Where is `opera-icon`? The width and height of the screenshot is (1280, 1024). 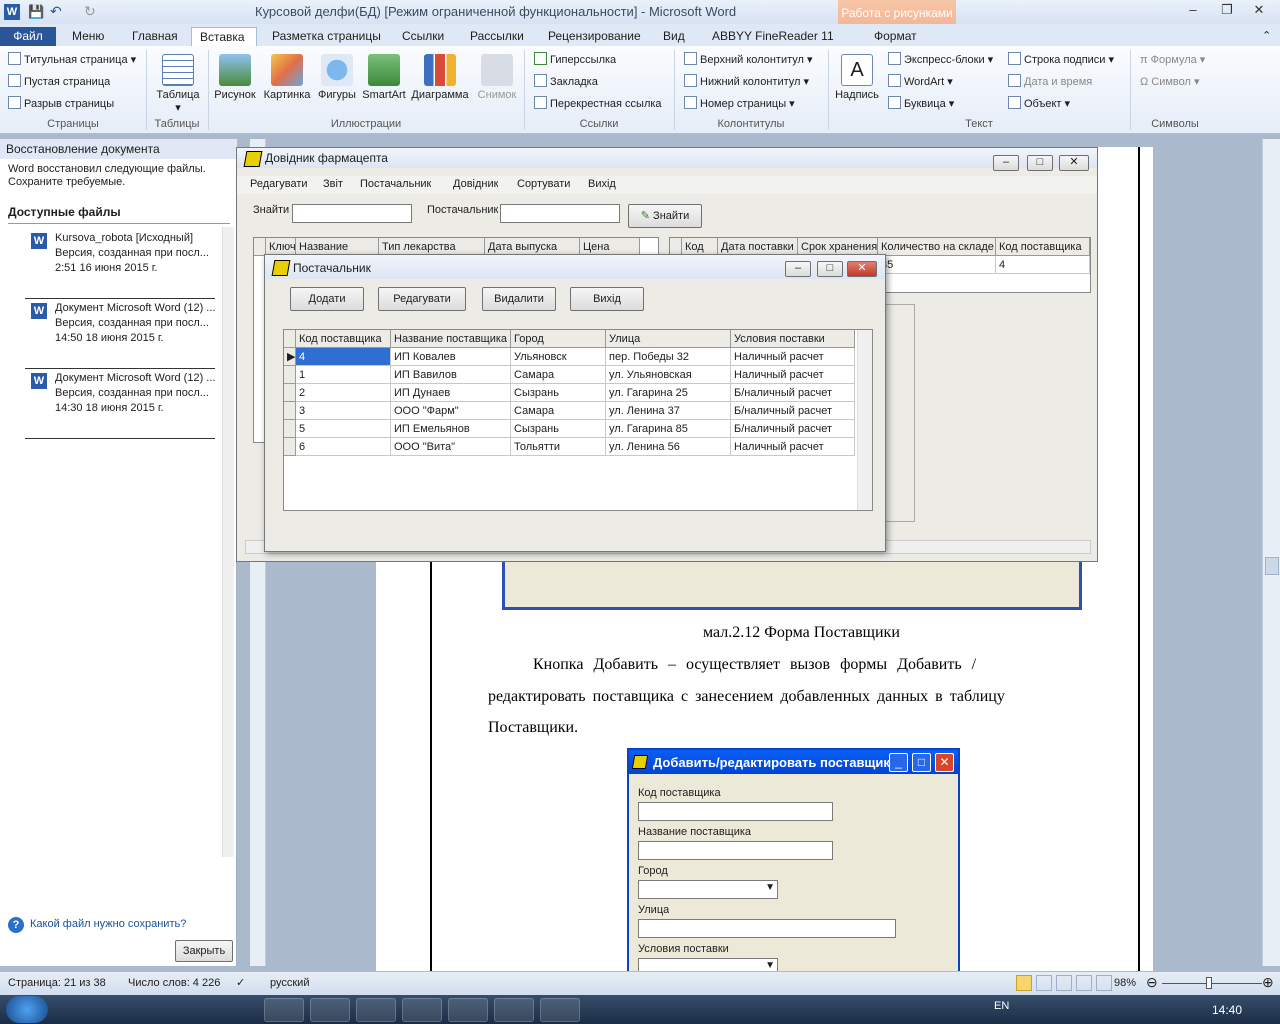
opera-icon is located at coordinates (376, 1010).